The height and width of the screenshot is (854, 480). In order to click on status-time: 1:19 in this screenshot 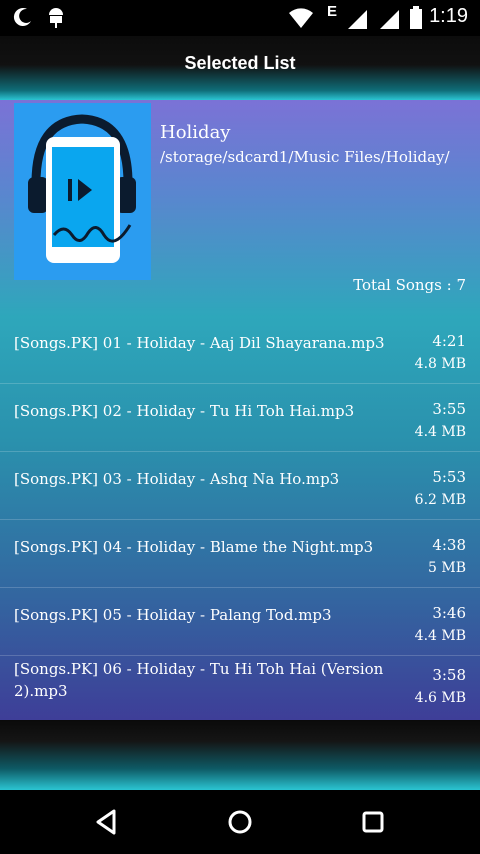, I will do `click(448, 16)`.